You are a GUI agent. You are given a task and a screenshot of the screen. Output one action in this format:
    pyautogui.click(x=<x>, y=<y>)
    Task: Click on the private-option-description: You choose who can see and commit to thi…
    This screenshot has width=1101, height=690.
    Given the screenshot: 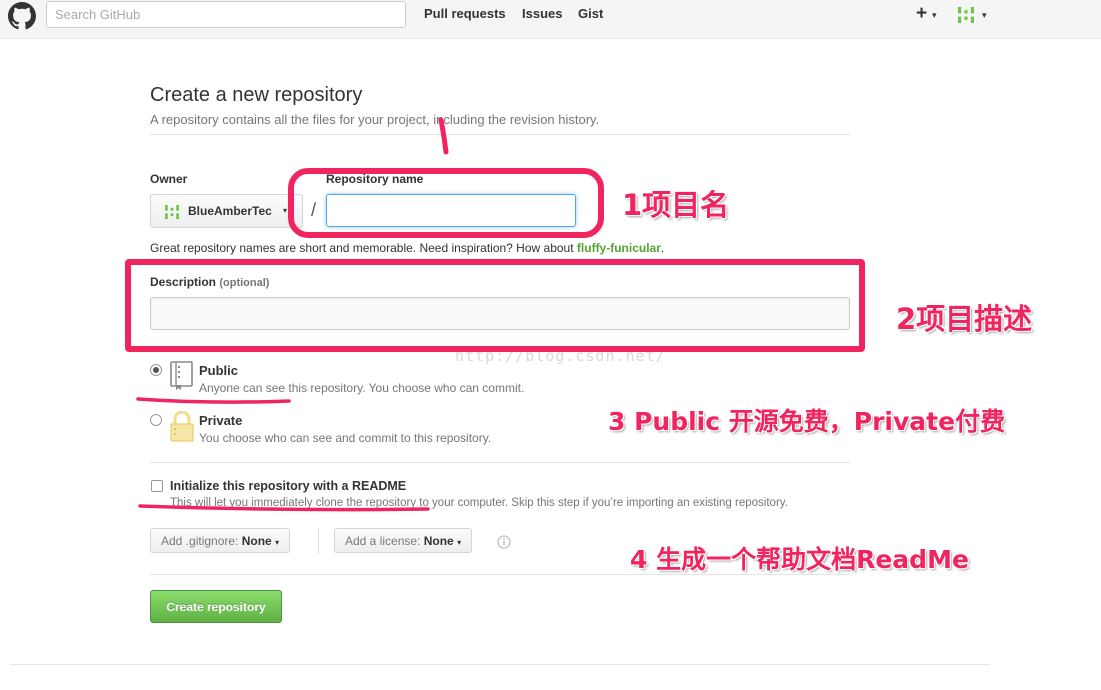 What is the action you would take?
    pyautogui.click(x=345, y=438)
    